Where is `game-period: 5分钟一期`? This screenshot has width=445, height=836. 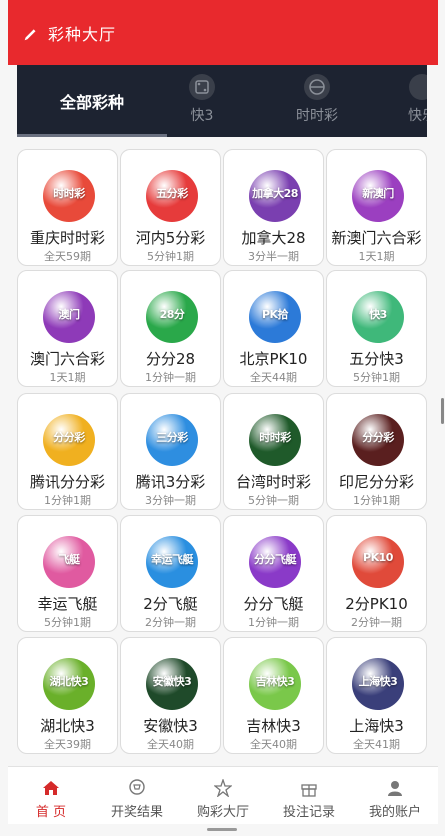 game-period: 5分钟一期 is located at coordinates (273, 500).